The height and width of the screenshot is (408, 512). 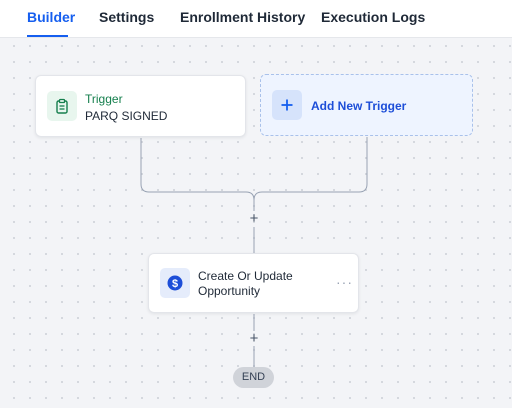 I want to click on add-new-trigger-label: Add New Trigger, so click(x=359, y=106).